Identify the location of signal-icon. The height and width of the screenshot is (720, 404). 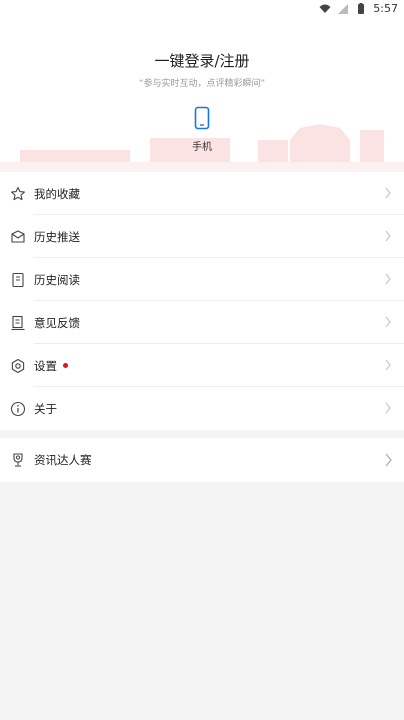
(343, 8).